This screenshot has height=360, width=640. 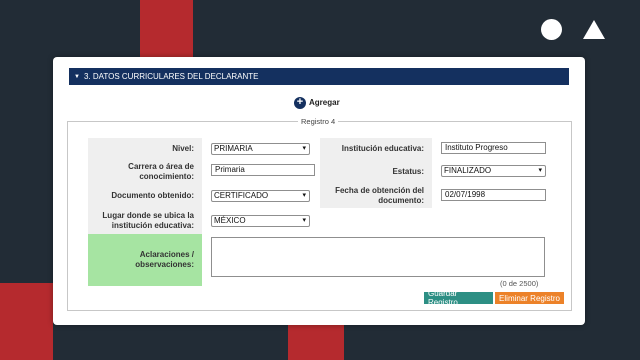 What do you see at coordinates (519, 283) in the screenshot?
I see `char-counter: (0 de 2500)` at bounding box center [519, 283].